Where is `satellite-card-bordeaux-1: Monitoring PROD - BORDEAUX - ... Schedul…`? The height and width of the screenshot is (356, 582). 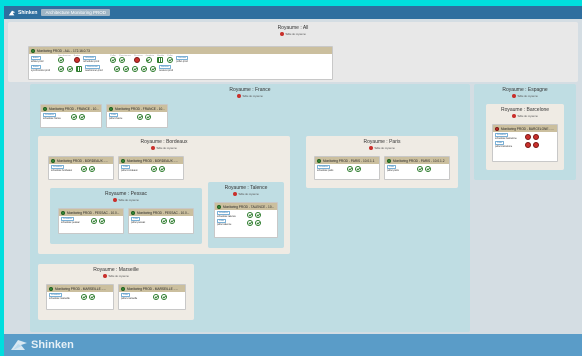 satellite-card-bordeaux-1: Monitoring PROD - BORDEAUX - ... Schedul… is located at coordinates (81, 168).